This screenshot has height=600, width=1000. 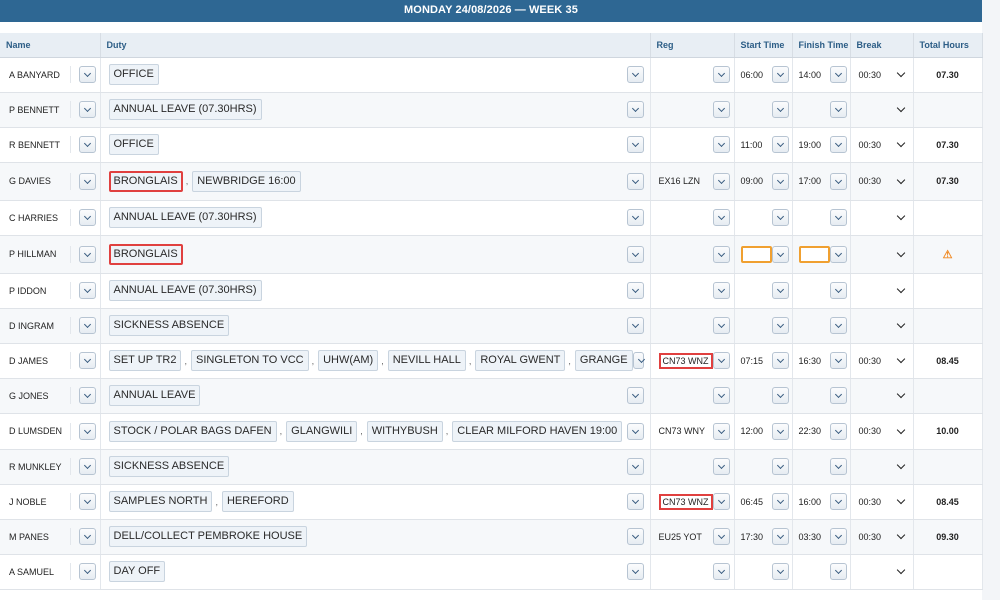 What do you see at coordinates (154, 395) in the screenshot?
I see `duty-tag: ANNUAL LEAVE` at bounding box center [154, 395].